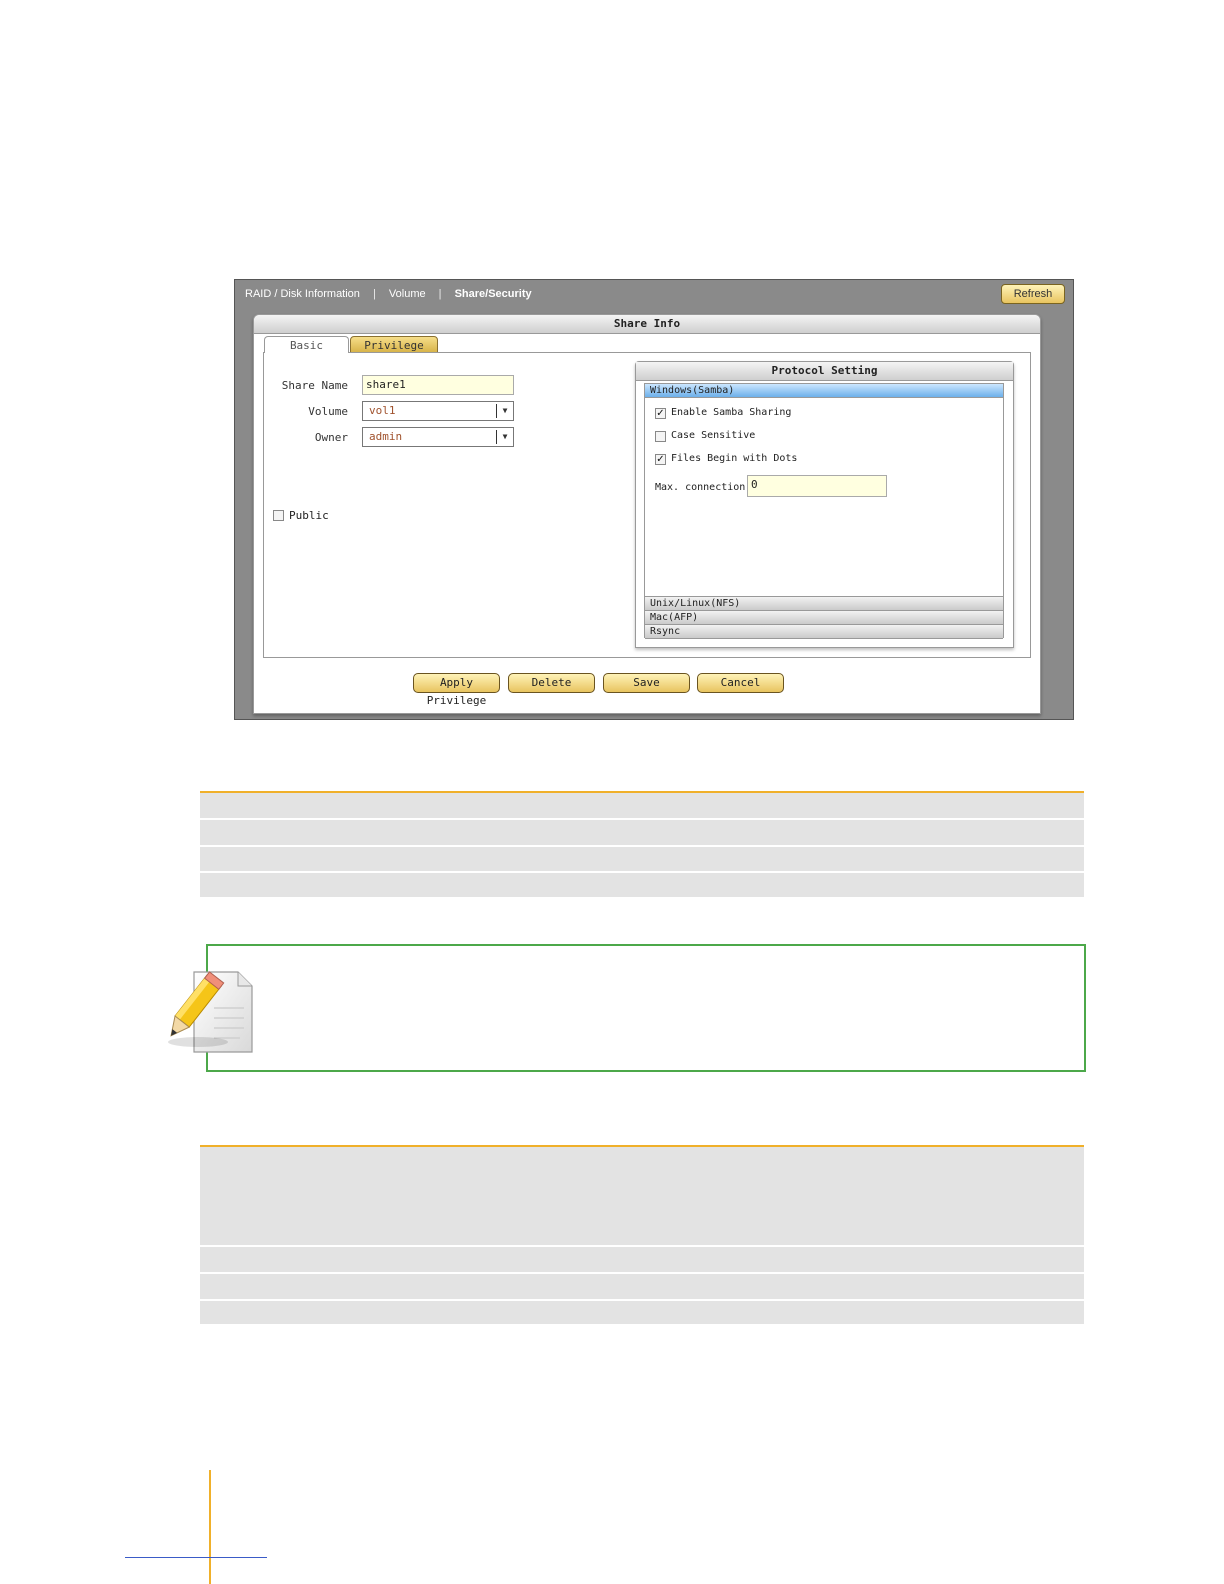  What do you see at coordinates (438, 437) in the screenshot?
I see `owner-select: admin ▼` at bounding box center [438, 437].